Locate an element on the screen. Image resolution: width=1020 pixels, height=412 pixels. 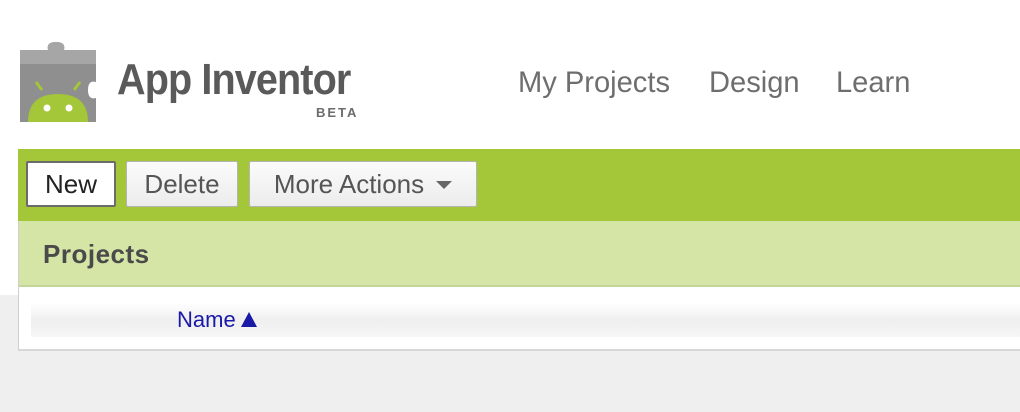
beta-badge: BETA is located at coordinates (337, 112).